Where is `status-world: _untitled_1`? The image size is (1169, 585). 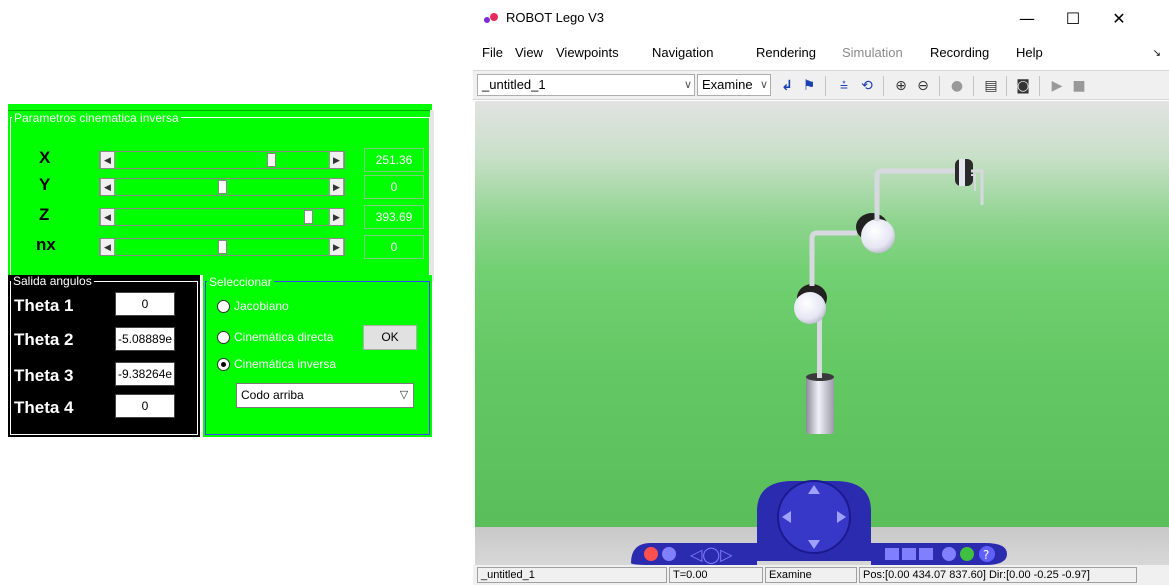 status-world: _untitled_1 is located at coordinates (572, 575).